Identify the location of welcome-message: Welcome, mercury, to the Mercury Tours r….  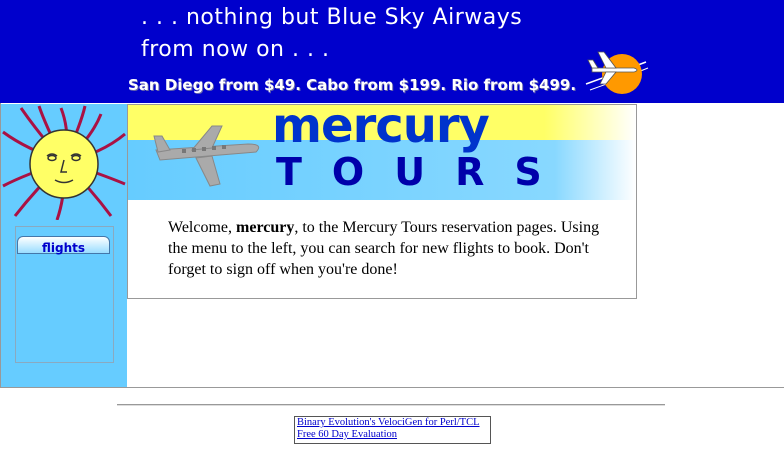
(388, 248).